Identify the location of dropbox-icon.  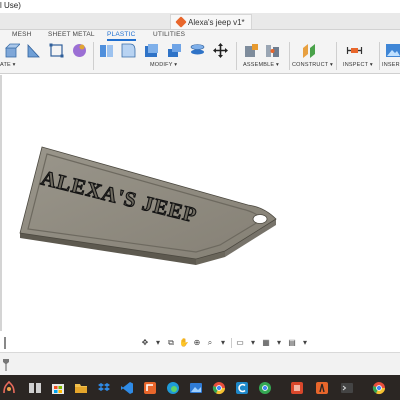
(104, 388).